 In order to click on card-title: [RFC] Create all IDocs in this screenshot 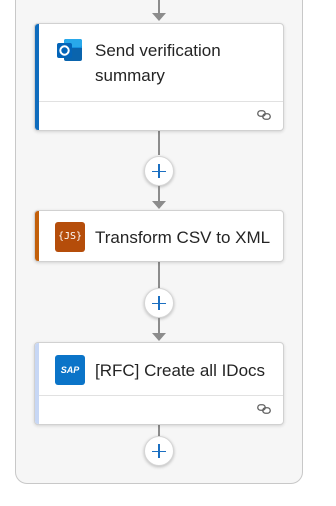, I will do `click(180, 370)`.